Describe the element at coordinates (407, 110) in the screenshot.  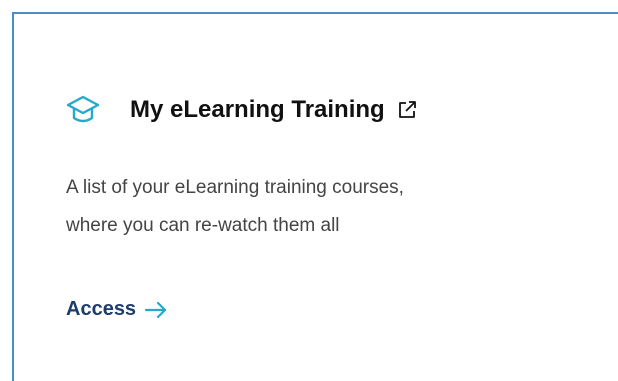
I see `external-link-icon` at that location.